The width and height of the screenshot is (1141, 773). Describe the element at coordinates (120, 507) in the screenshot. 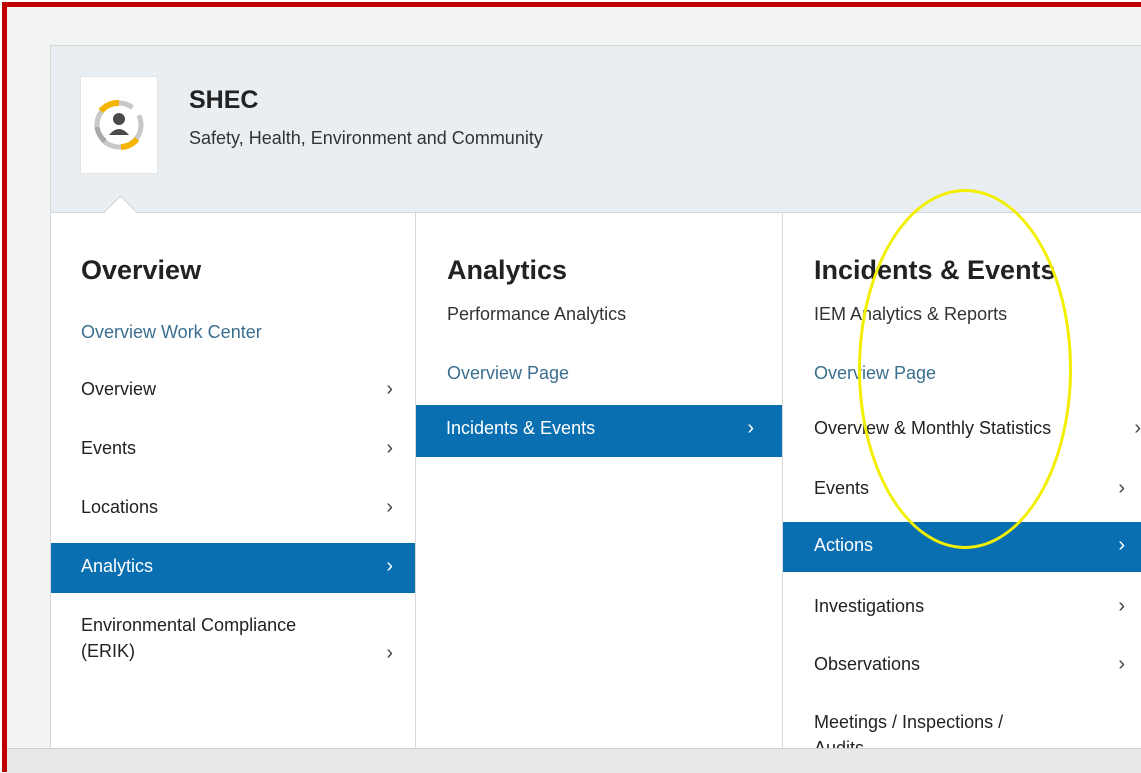

I see `menu-item-label: Locations` at that location.